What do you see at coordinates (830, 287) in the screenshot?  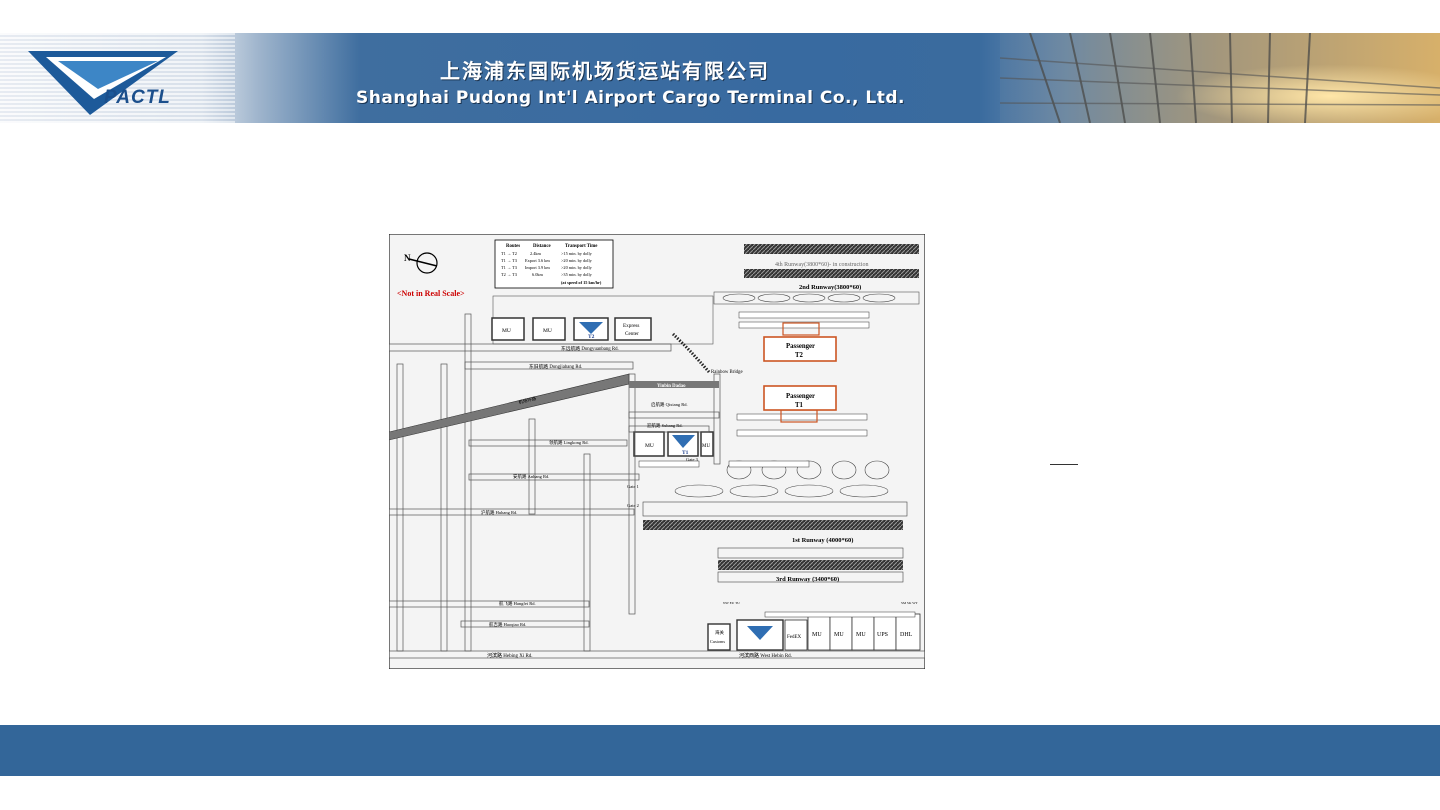 I see `runway-2-label: 2nd Runway(3800*60)` at bounding box center [830, 287].